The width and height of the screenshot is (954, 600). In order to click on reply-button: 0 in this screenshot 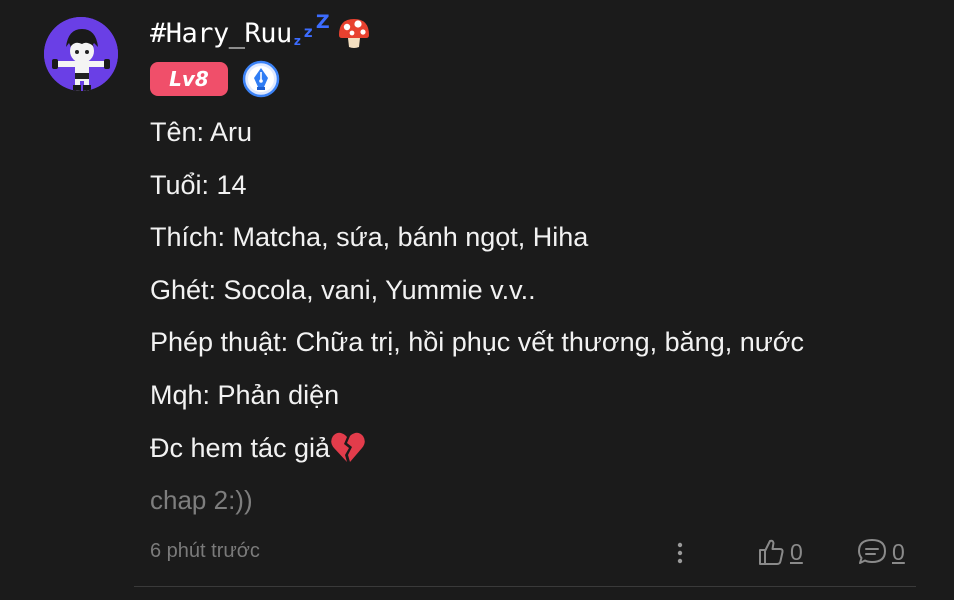, I will do `click(880, 552)`.